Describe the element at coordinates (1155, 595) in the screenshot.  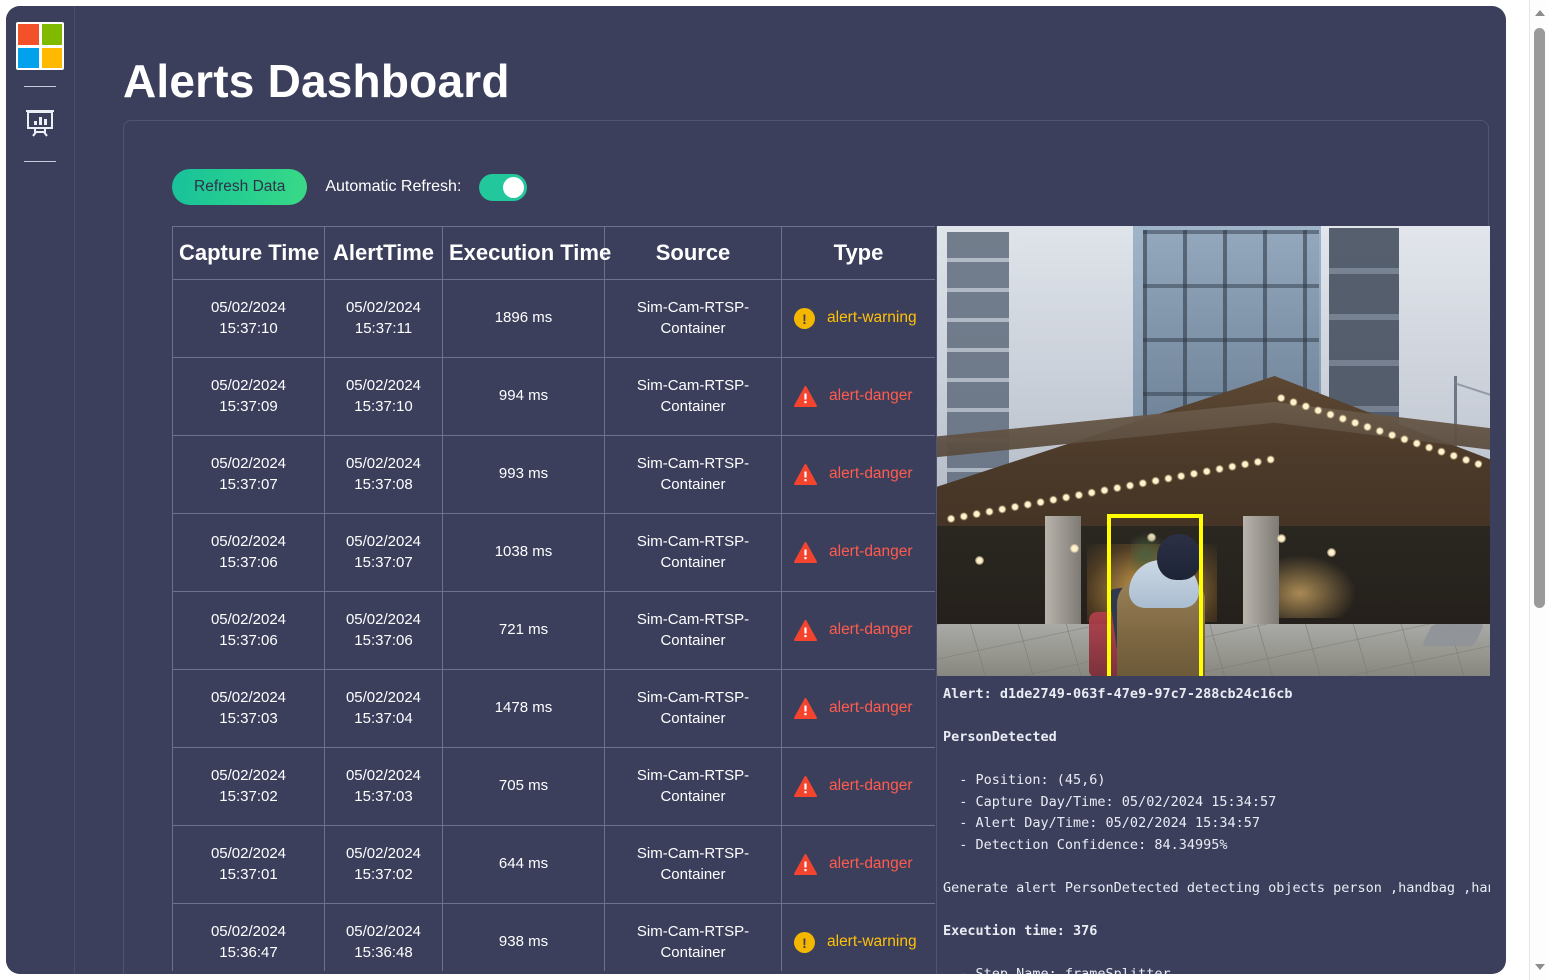
I see `person-detection-bbox` at that location.